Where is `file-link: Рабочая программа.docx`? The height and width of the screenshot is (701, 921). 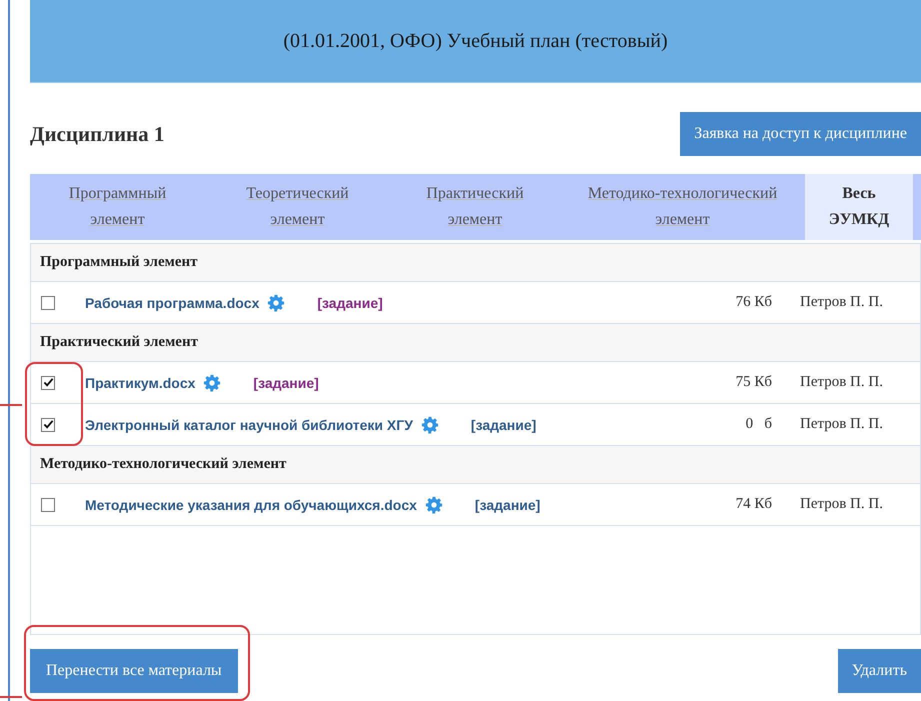 file-link: Рабочая программа.docx is located at coordinates (172, 302).